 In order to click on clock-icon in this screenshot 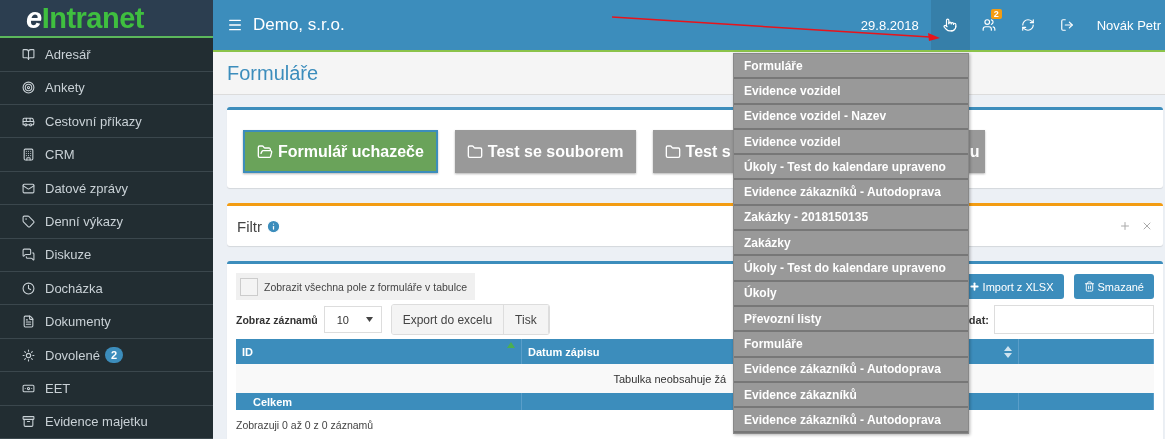, I will do `click(28, 288)`.